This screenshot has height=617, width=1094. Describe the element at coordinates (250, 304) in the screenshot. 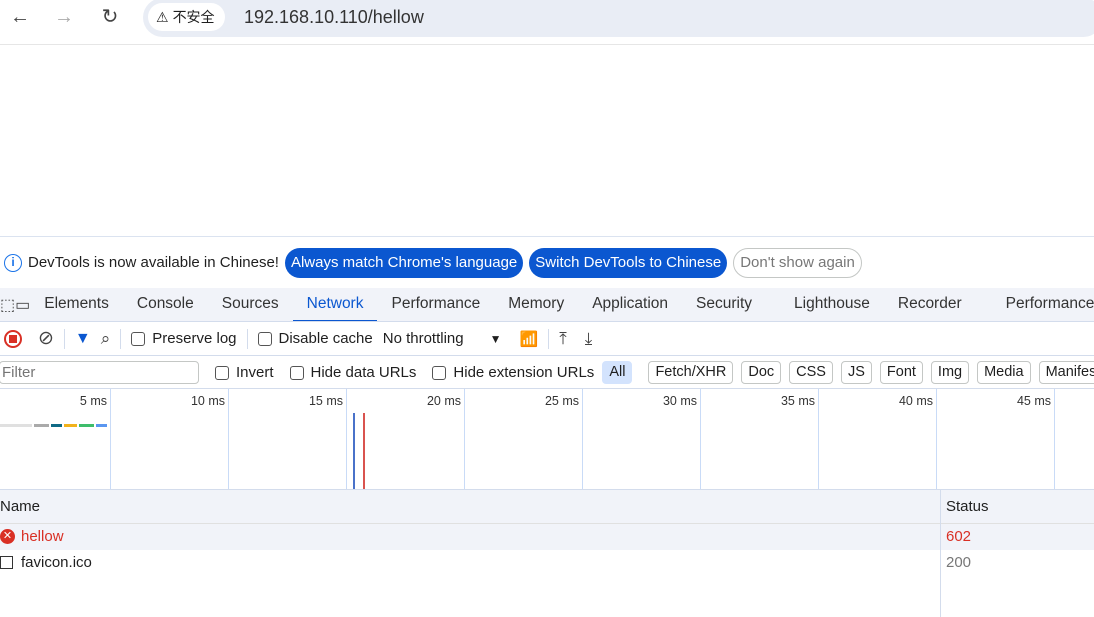

I see `tab-sources: Sources` at that location.